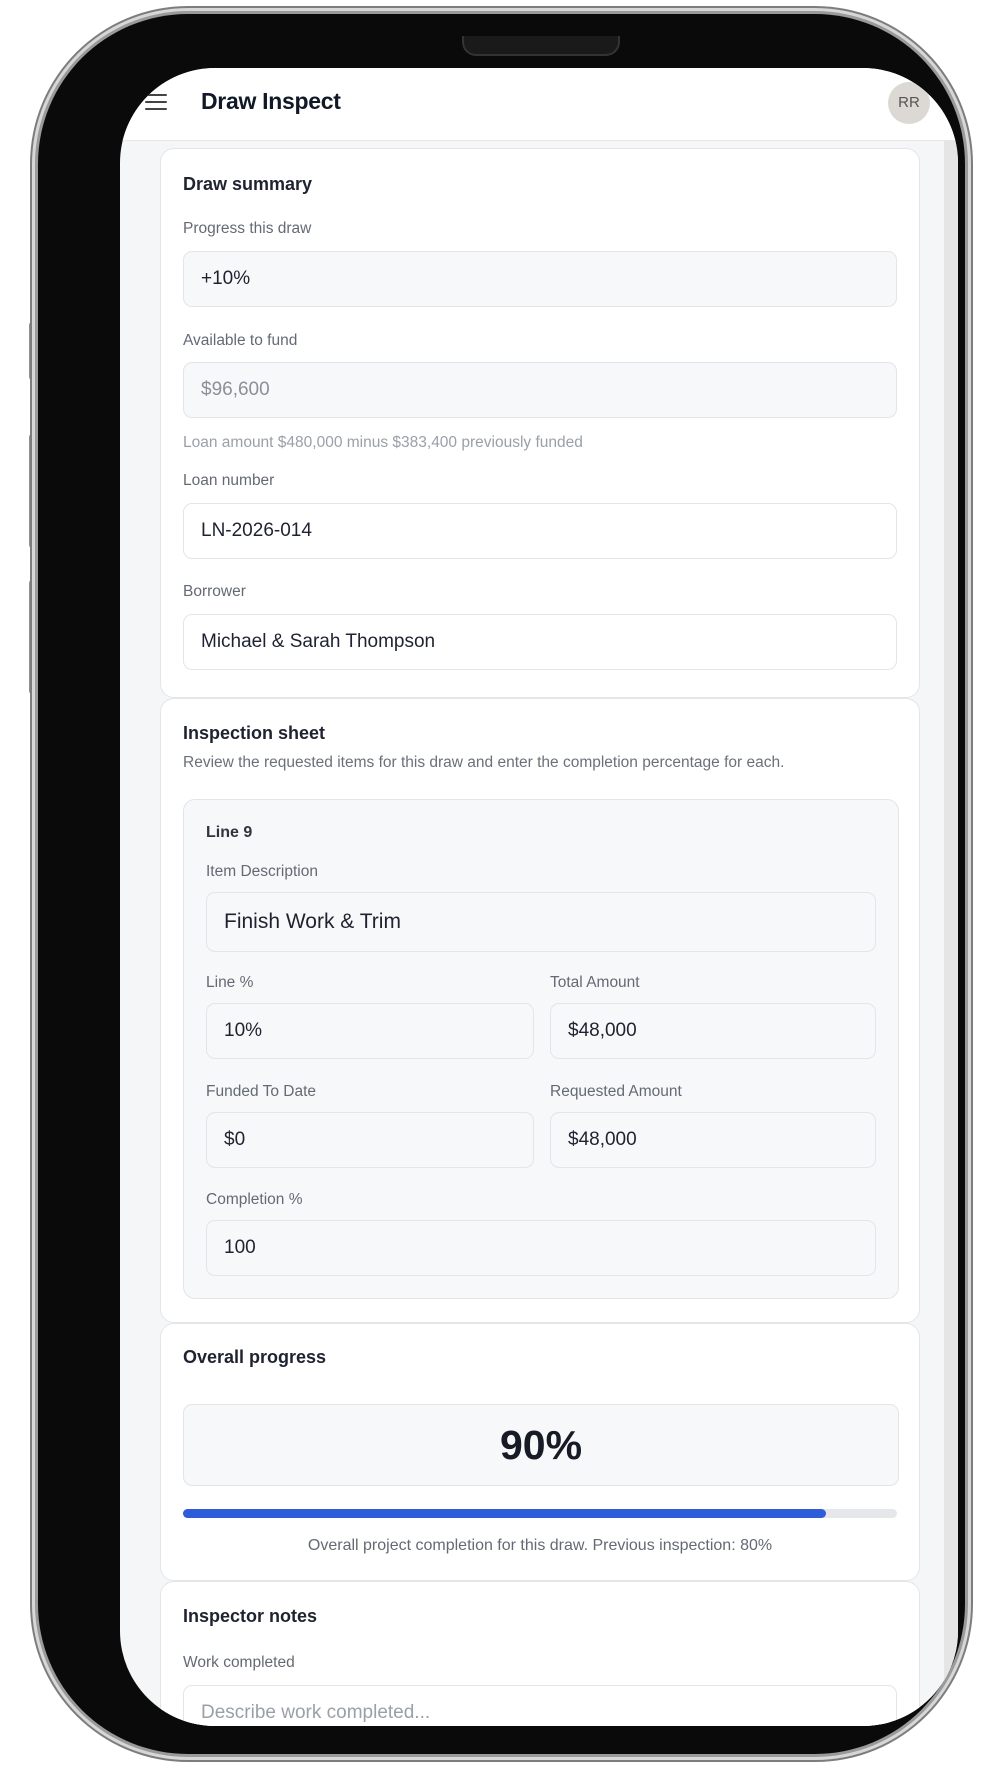 The height and width of the screenshot is (1766, 1001). What do you see at coordinates (230, 982) in the screenshot?
I see `line-pct-label: Line %` at bounding box center [230, 982].